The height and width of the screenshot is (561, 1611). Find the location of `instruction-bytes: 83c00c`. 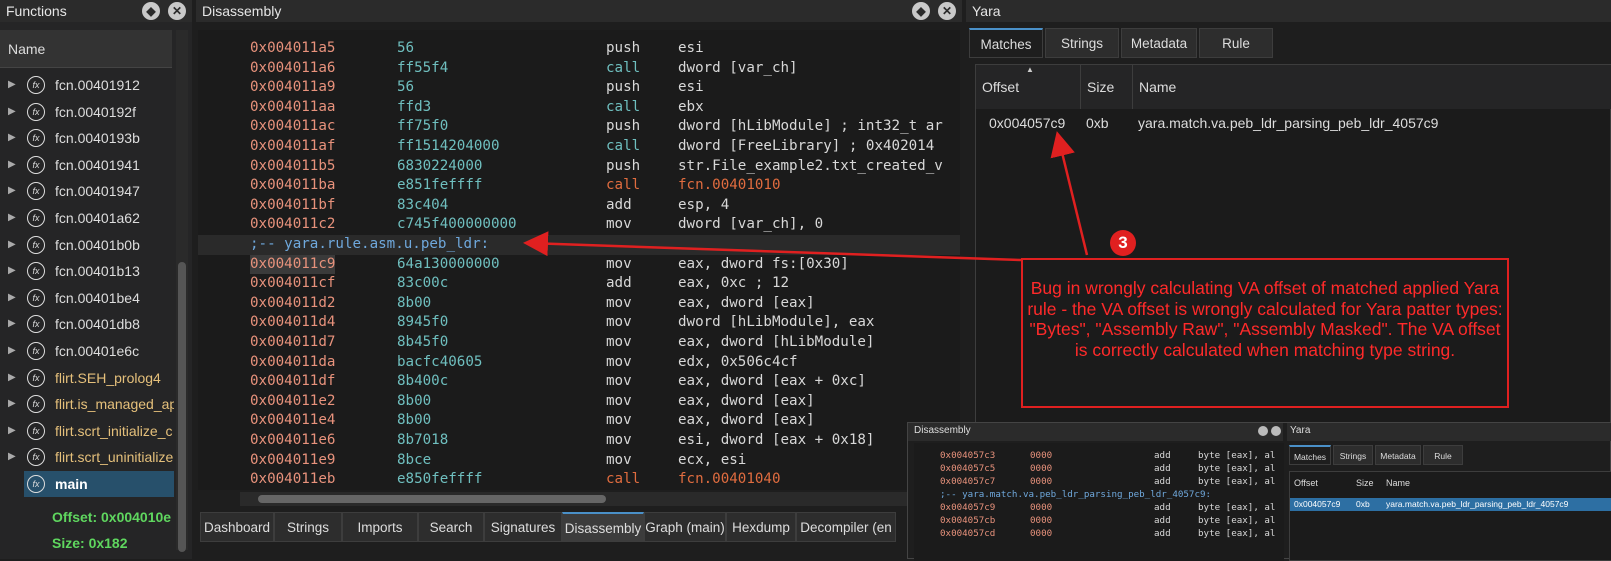

instruction-bytes: 83c00c is located at coordinates (423, 283).